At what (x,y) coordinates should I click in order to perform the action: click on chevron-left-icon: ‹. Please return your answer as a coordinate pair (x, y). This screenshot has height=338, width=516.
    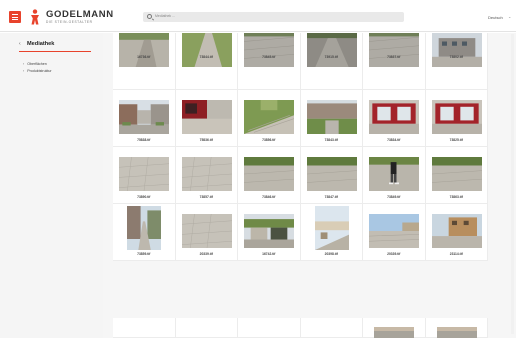
    Looking at the image, I should click on (20, 44).